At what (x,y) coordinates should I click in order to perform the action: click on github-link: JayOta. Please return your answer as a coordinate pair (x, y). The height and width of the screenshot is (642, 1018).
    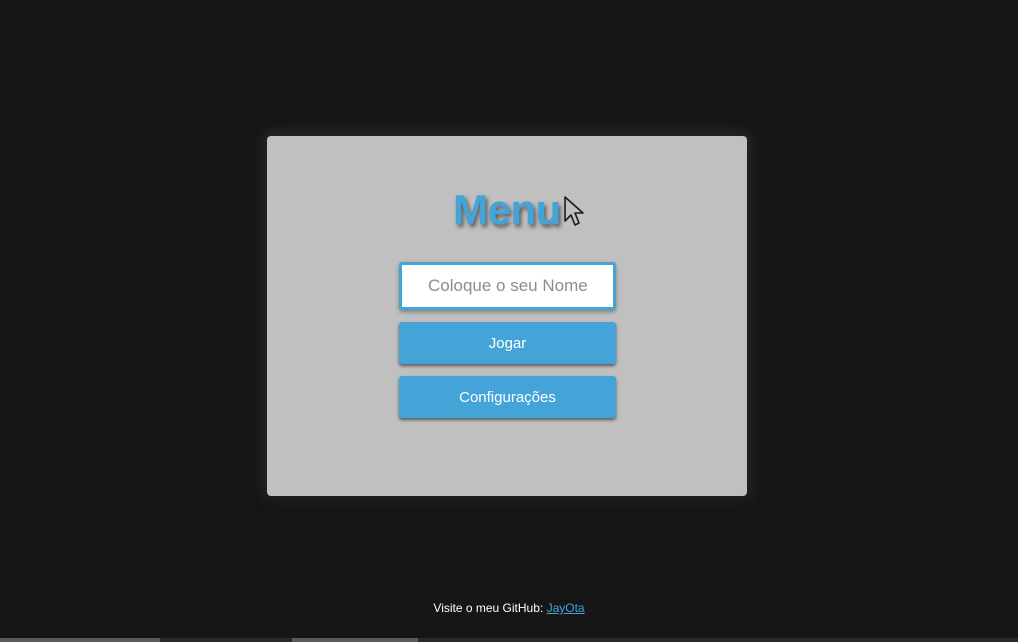
    Looking at the image, I should click on (566, 608).